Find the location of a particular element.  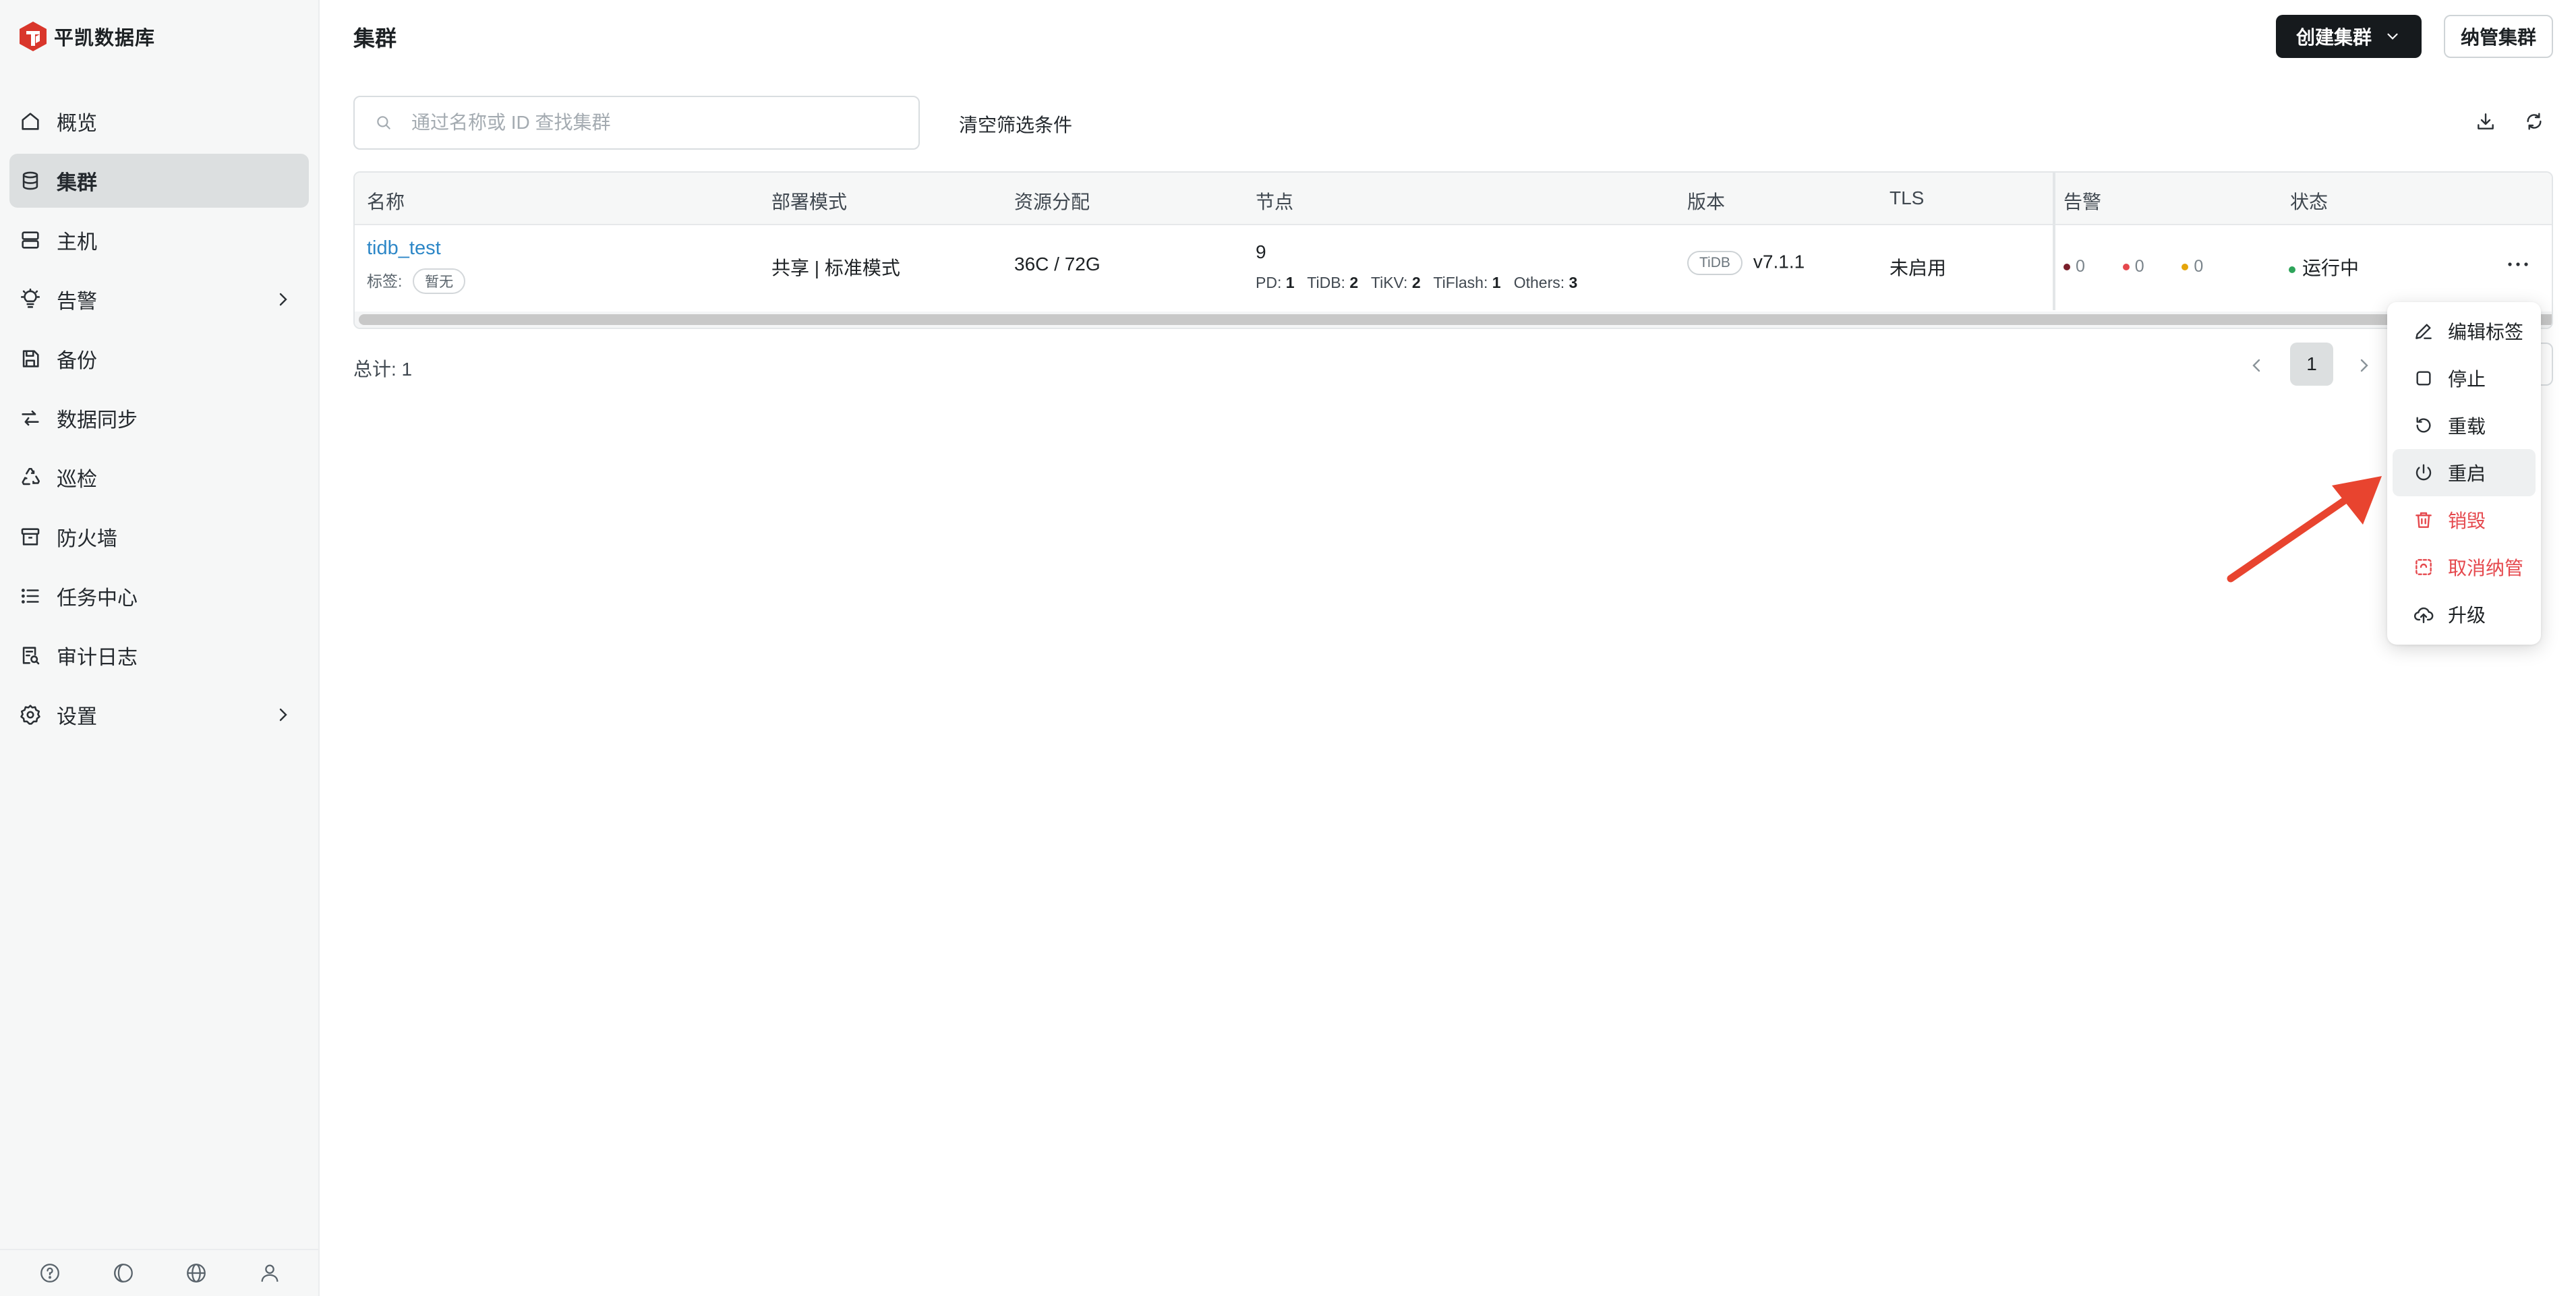

version-type-badge: TiDB is located at coordinates (1715, 263).